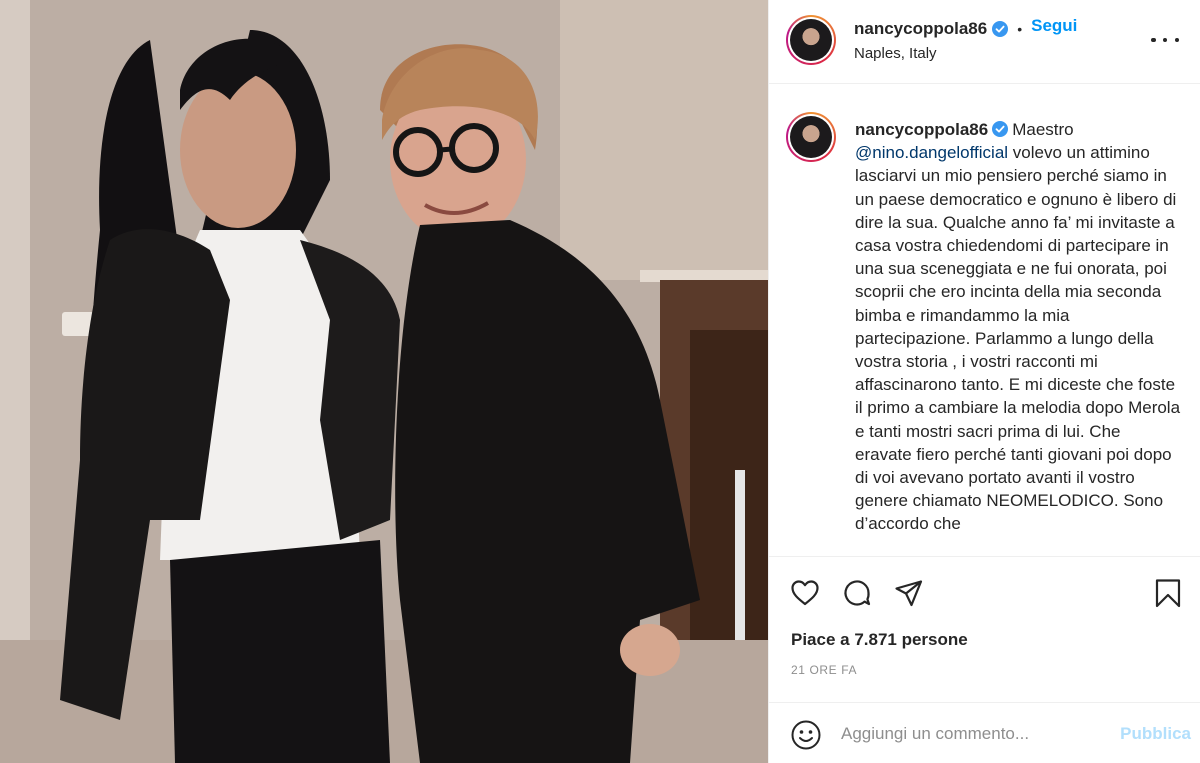 This screenshot has height=763, width=1200. Describe the element at coordinates (857, 593) in the screenshot. I see `comment-icon` at that location.